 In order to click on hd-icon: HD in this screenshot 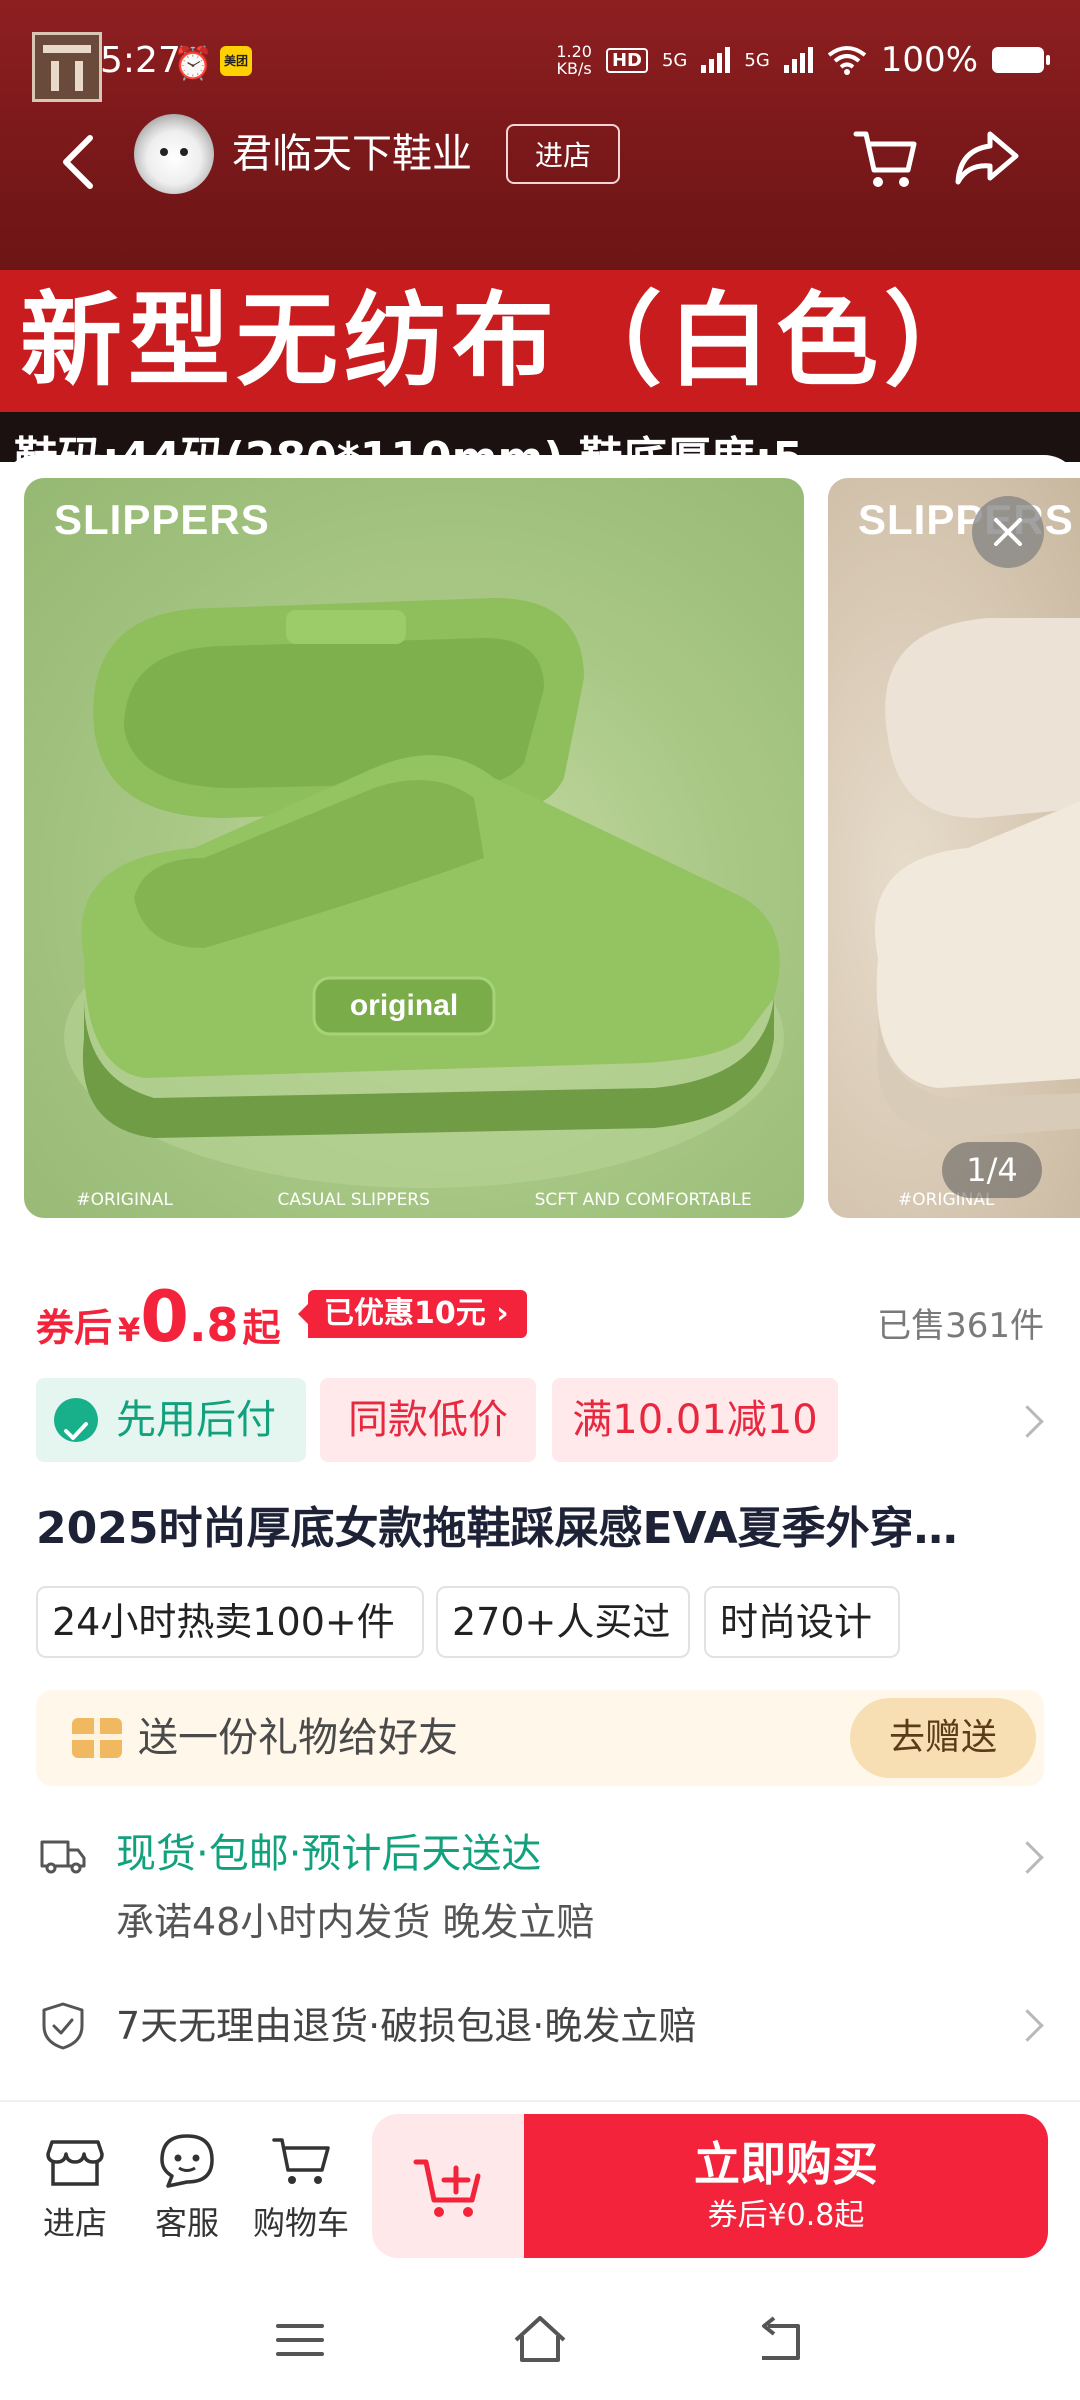, I will do `click(626, 60)`.